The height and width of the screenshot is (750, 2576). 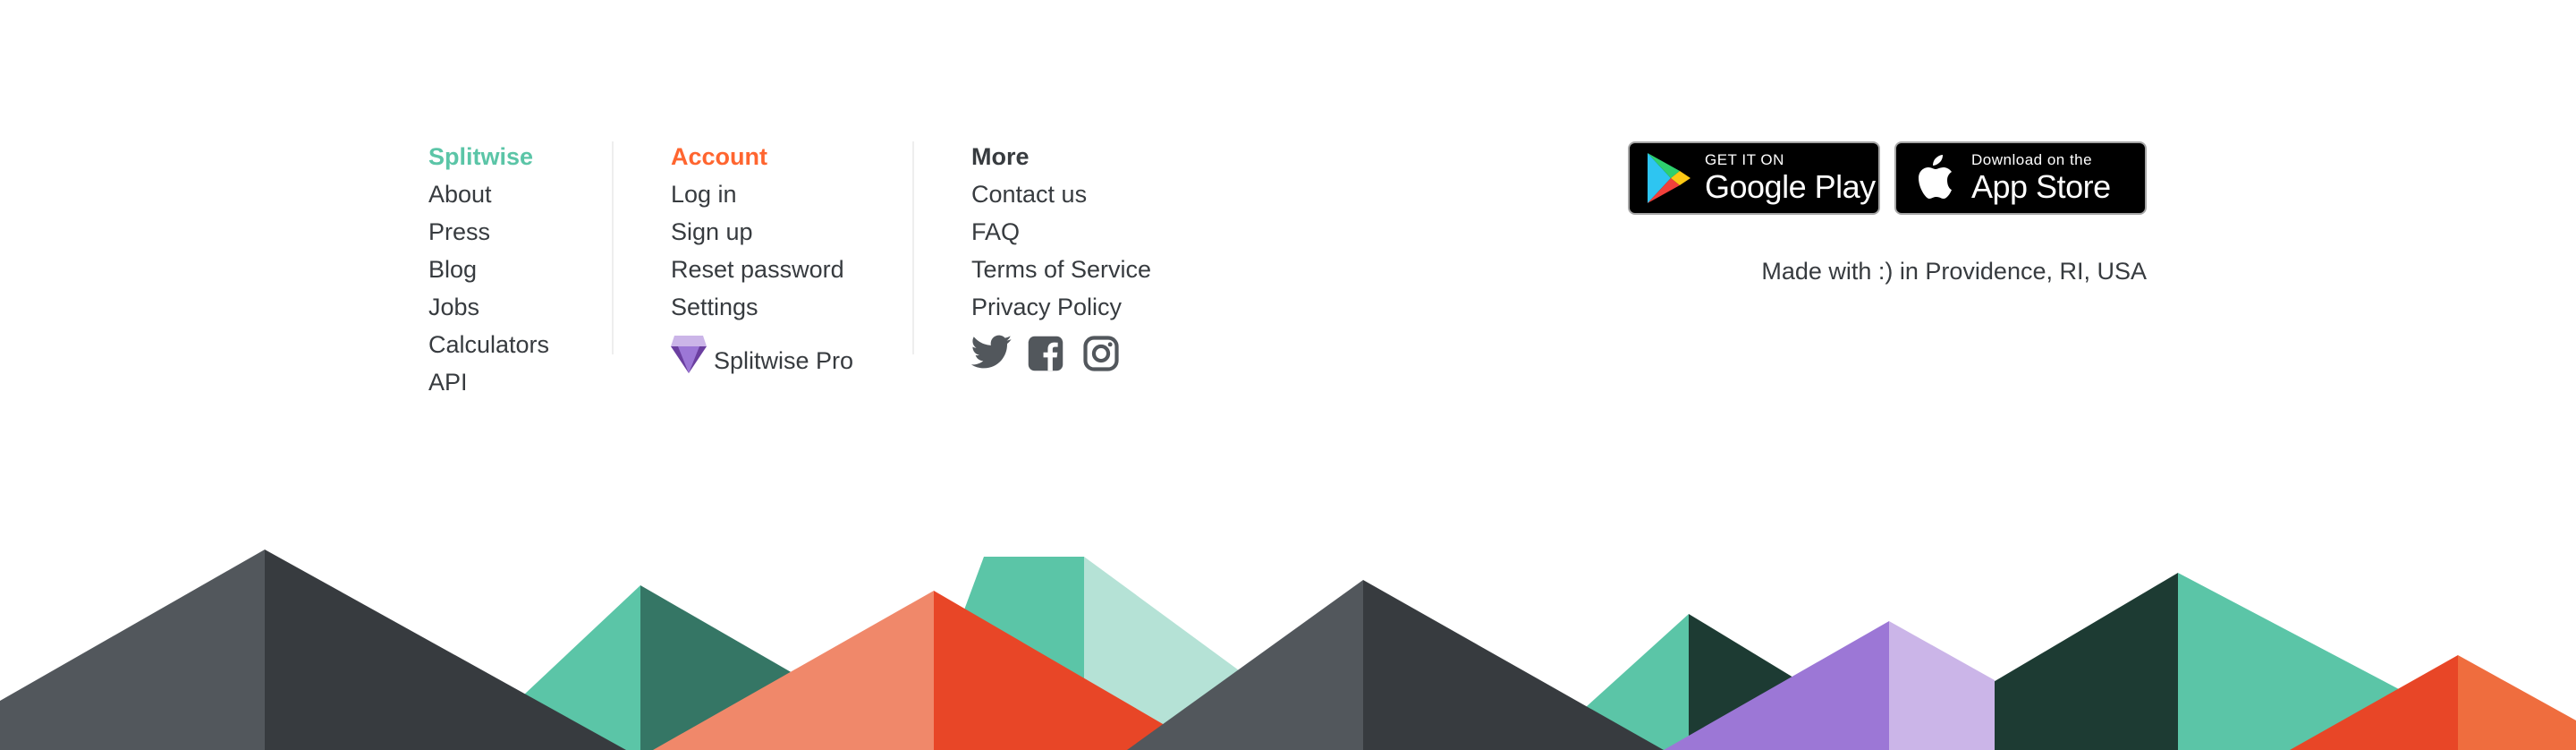 I want to click on google-play-text: GET IT ON Google Play, so click(x=1790, y=178).